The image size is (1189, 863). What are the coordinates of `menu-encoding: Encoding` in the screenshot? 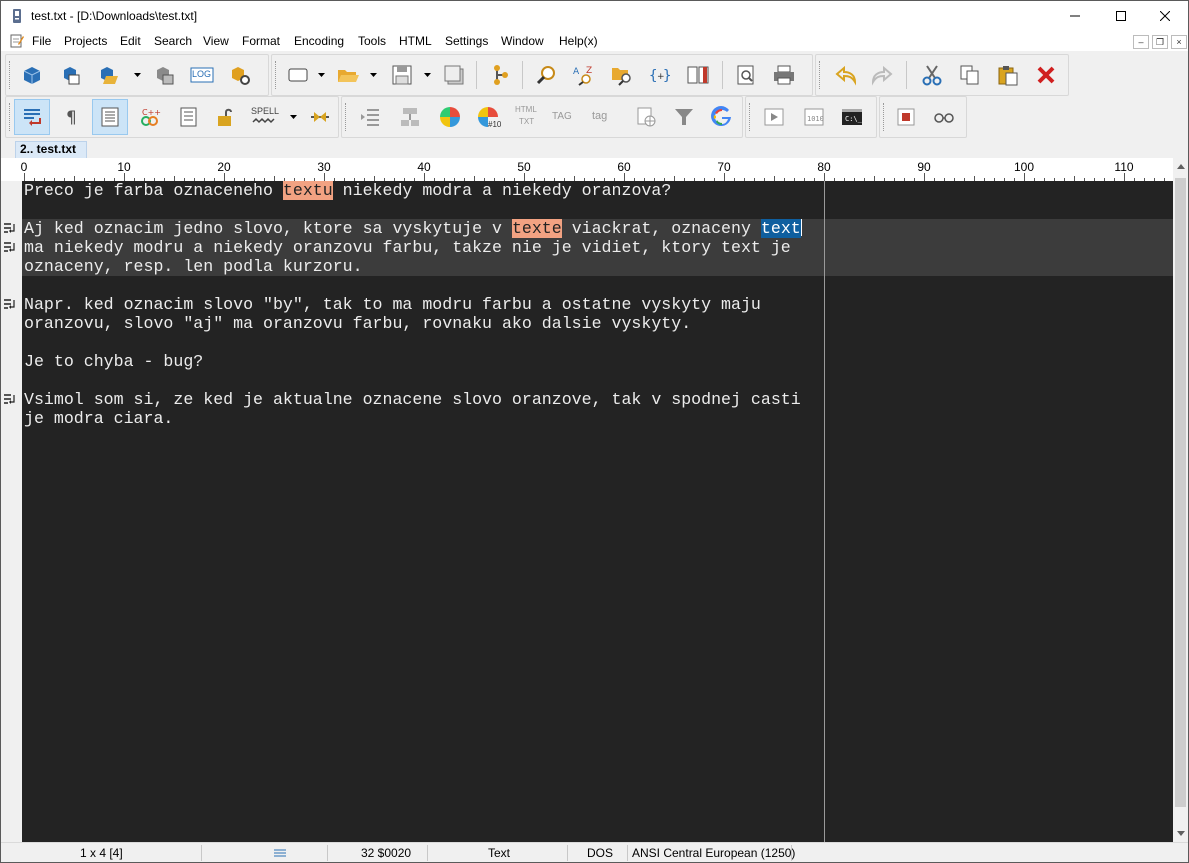 It's located at (319, 41).